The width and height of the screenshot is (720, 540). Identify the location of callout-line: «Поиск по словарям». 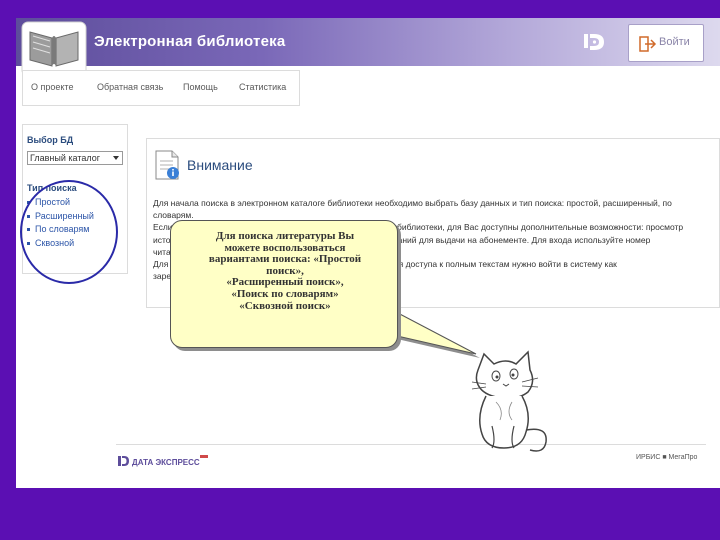
(285, 293).